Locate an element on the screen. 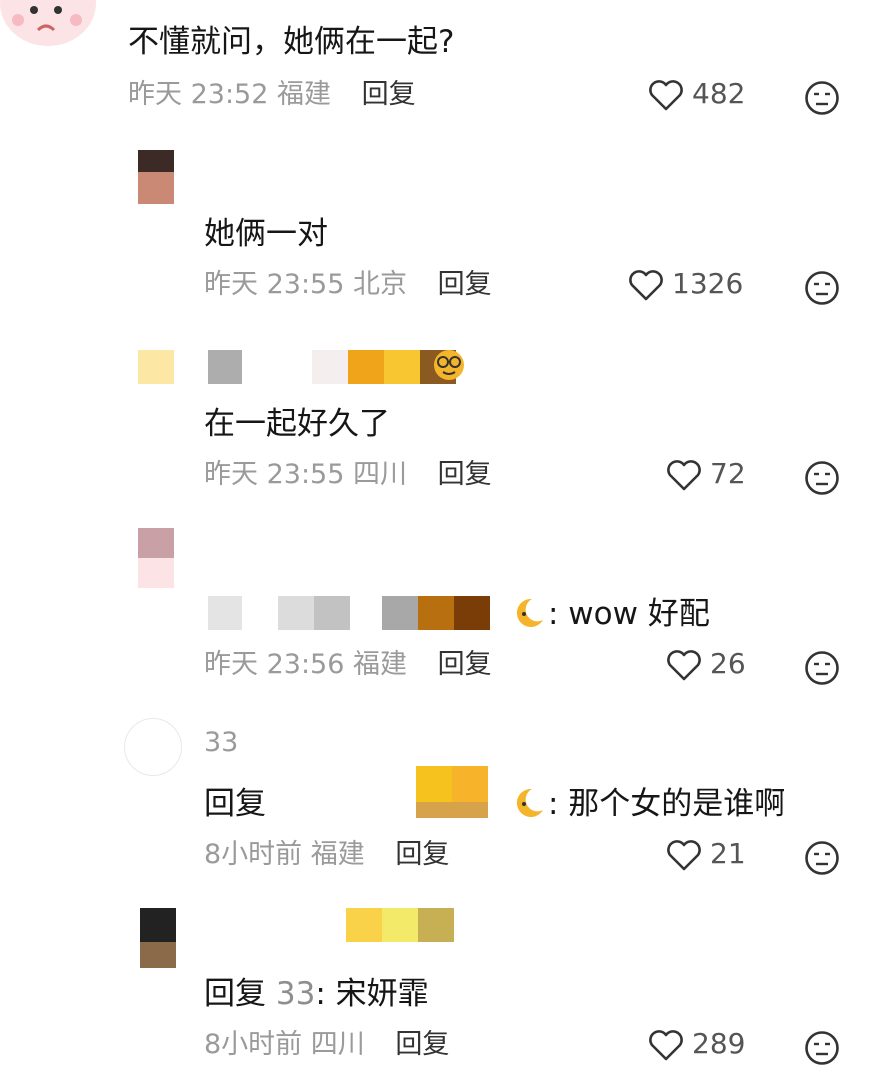  like-count: 21 is located at coordinates (728, 853).